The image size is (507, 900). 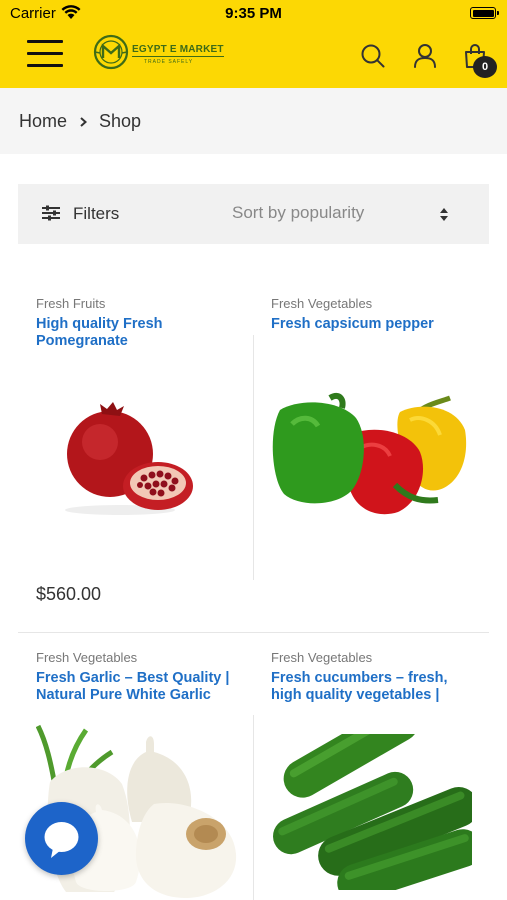 What do you see at coordinates (141, 333) in the screenshot?
I see `product-title: High quality Fresh Pomegranate` at bounding box center [141, 333].